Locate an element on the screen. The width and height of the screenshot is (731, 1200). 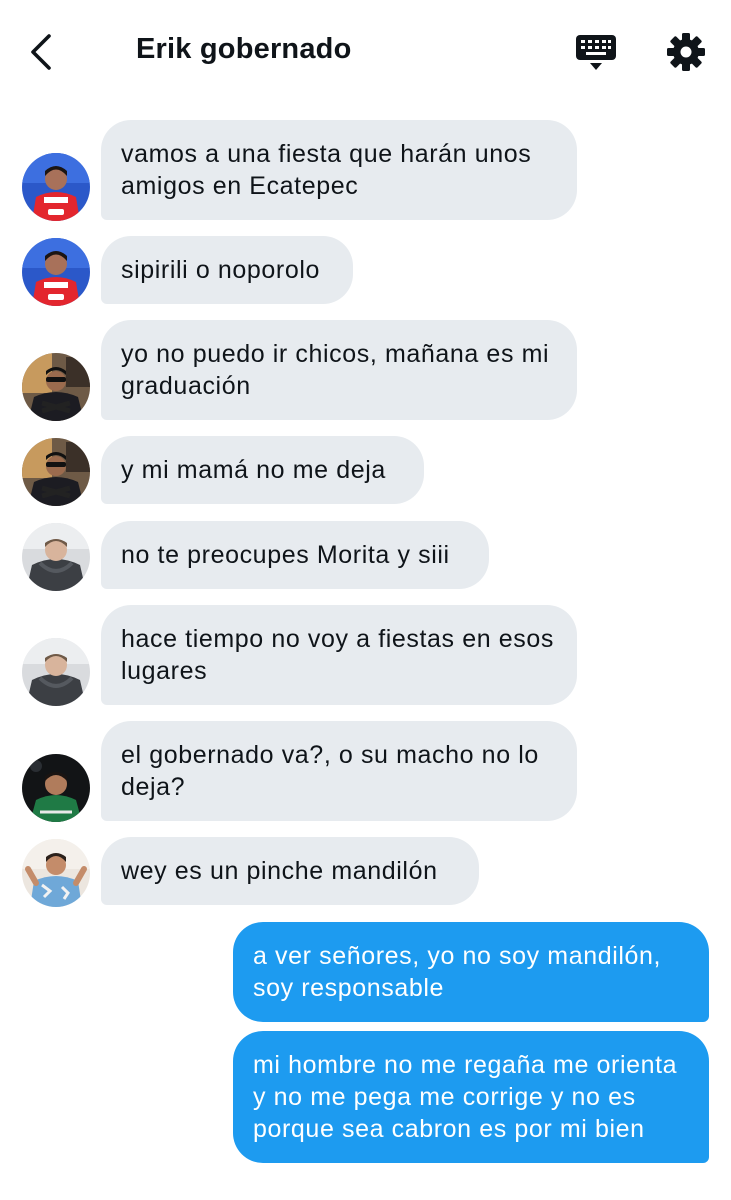
message-bubble: sipirili o noporolo is located at coordinates (227, 270).